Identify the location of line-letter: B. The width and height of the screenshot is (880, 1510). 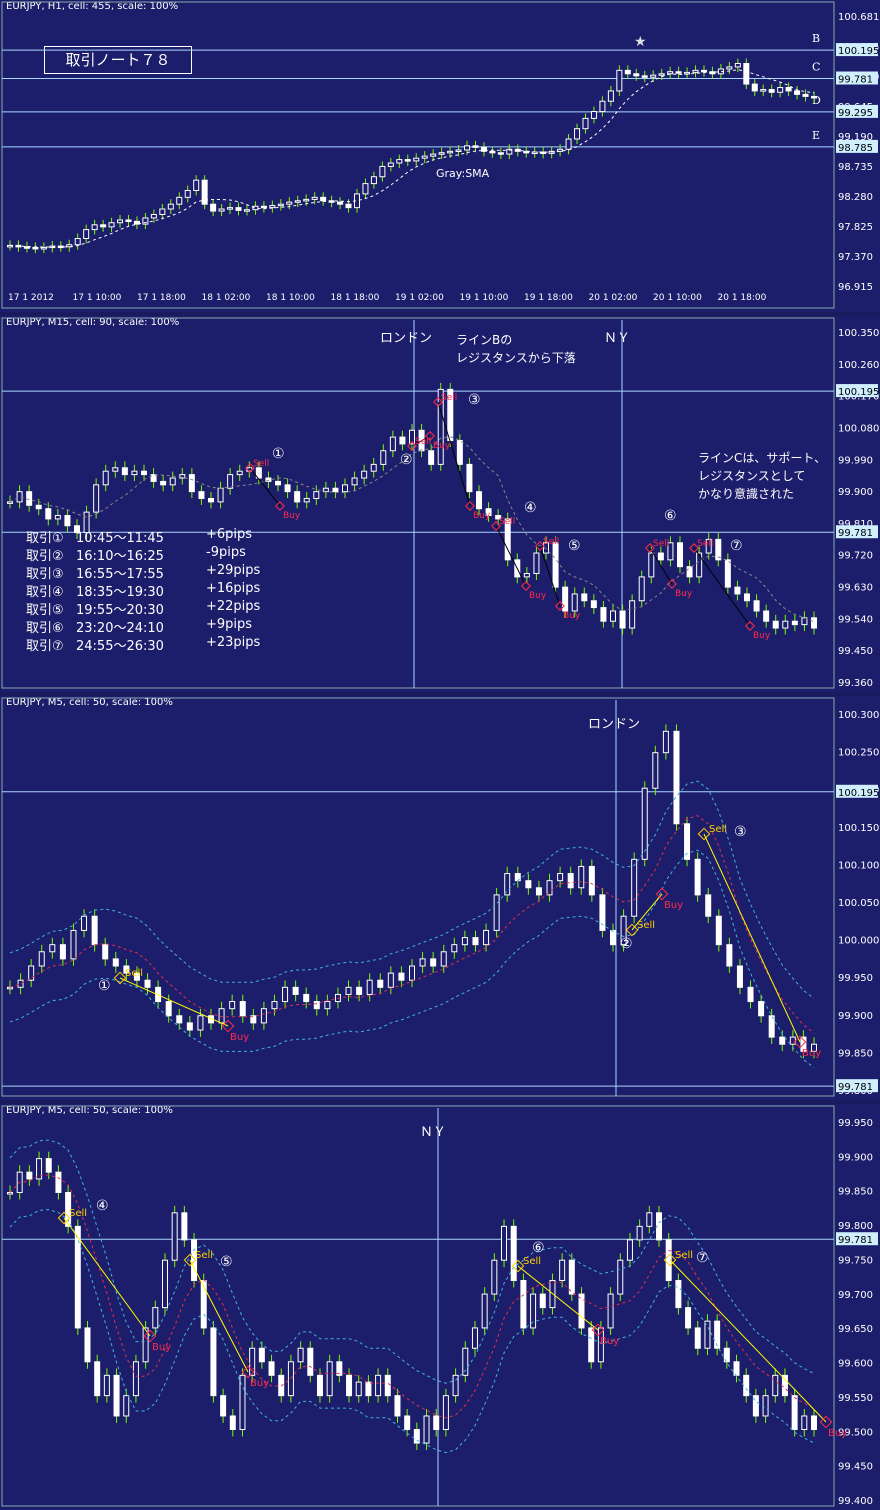
(816, 38).